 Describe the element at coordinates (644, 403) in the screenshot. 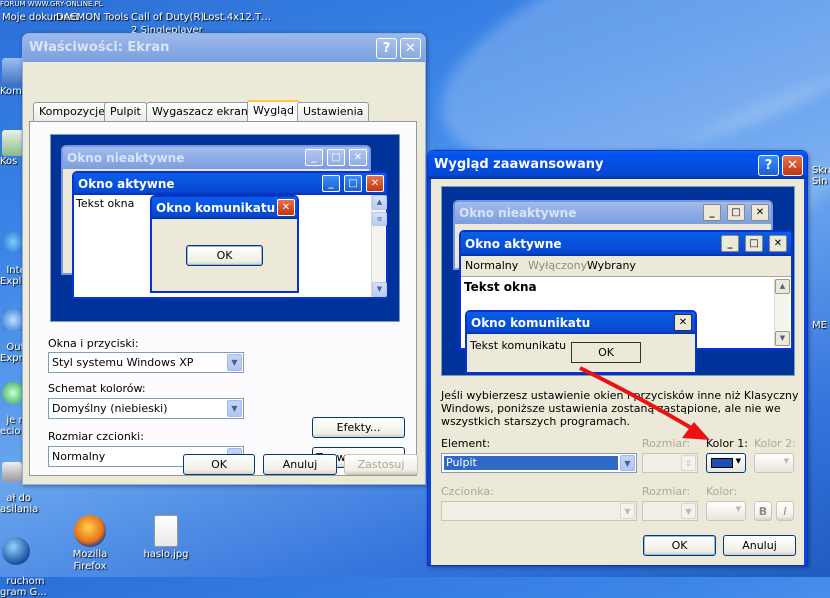

I see `annotation-arrow` at that location.